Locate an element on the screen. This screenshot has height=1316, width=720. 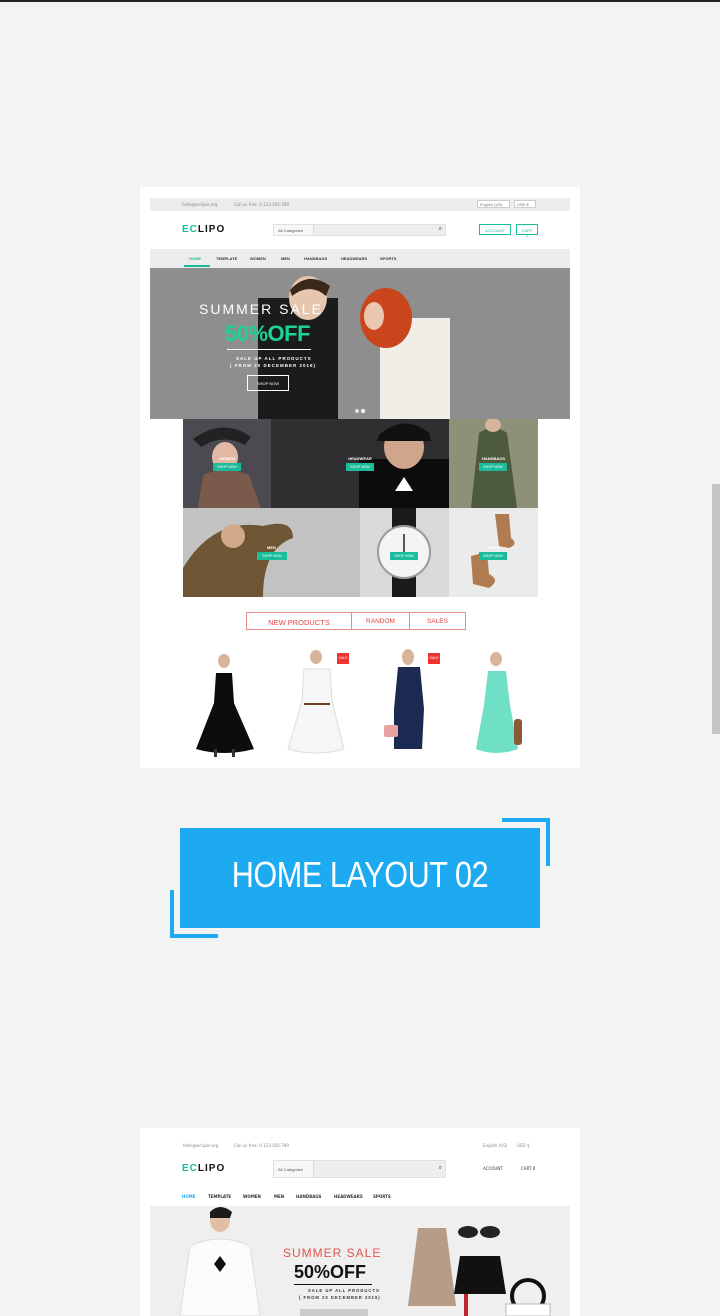
tile-label: HANDBAGS is located at coordinates (493, 458).